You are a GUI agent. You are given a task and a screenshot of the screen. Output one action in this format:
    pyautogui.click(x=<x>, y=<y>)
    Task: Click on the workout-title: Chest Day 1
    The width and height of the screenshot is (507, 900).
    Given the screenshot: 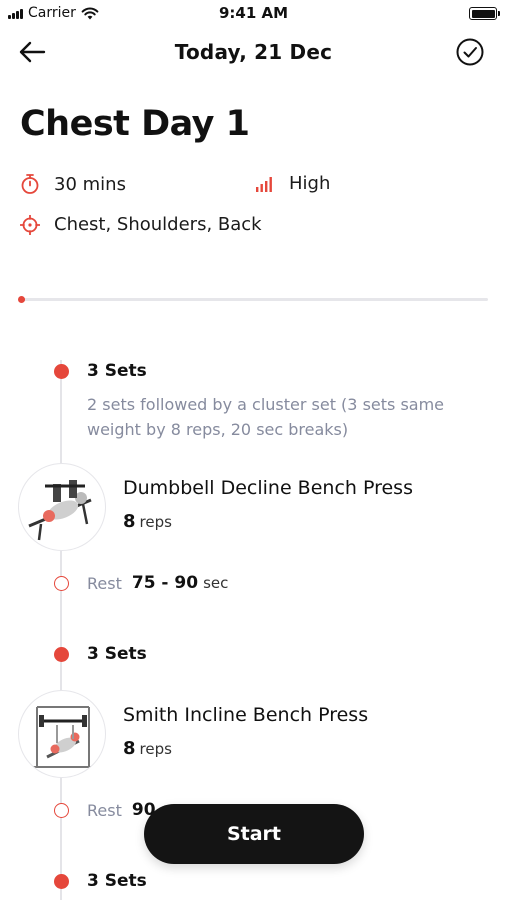 What is the action you would take?
    pyautogui.click(x=135, y=124)
    